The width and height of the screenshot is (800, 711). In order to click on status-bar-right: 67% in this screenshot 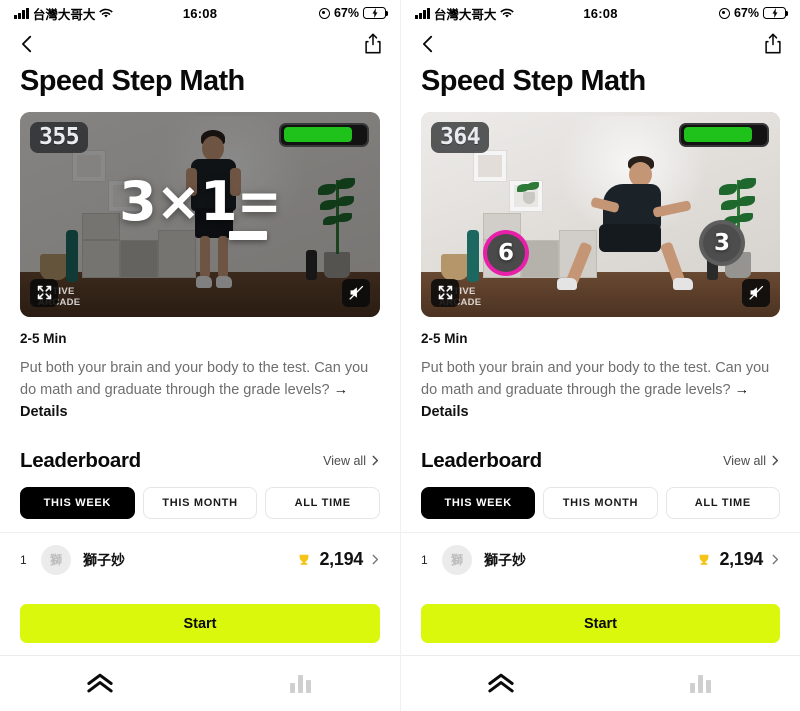, I will do `click(717, 13)`.